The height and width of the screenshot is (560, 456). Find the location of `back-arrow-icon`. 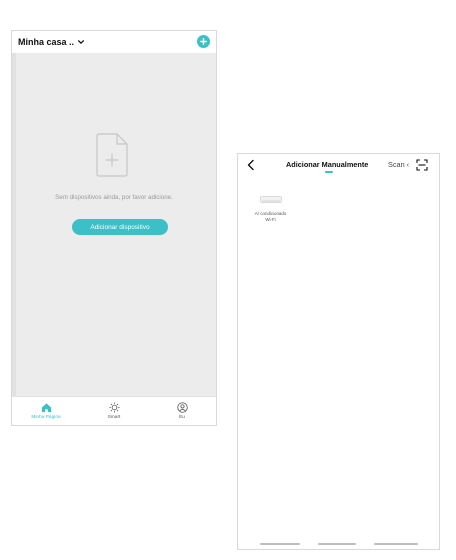

back-arrow-icon is located at coordinates (251, 165).